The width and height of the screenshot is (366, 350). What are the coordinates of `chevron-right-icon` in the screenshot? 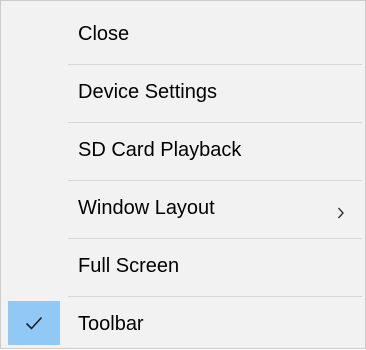 It's located at (341, 213).